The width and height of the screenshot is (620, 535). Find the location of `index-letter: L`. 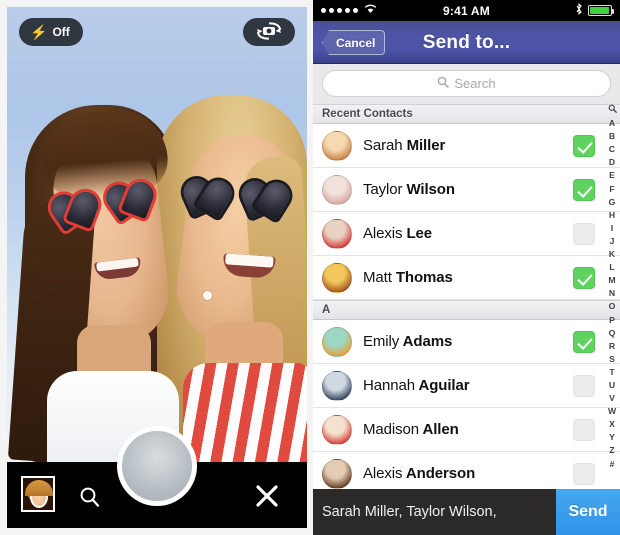

index-letter: L is located at coordinates (611, 267).